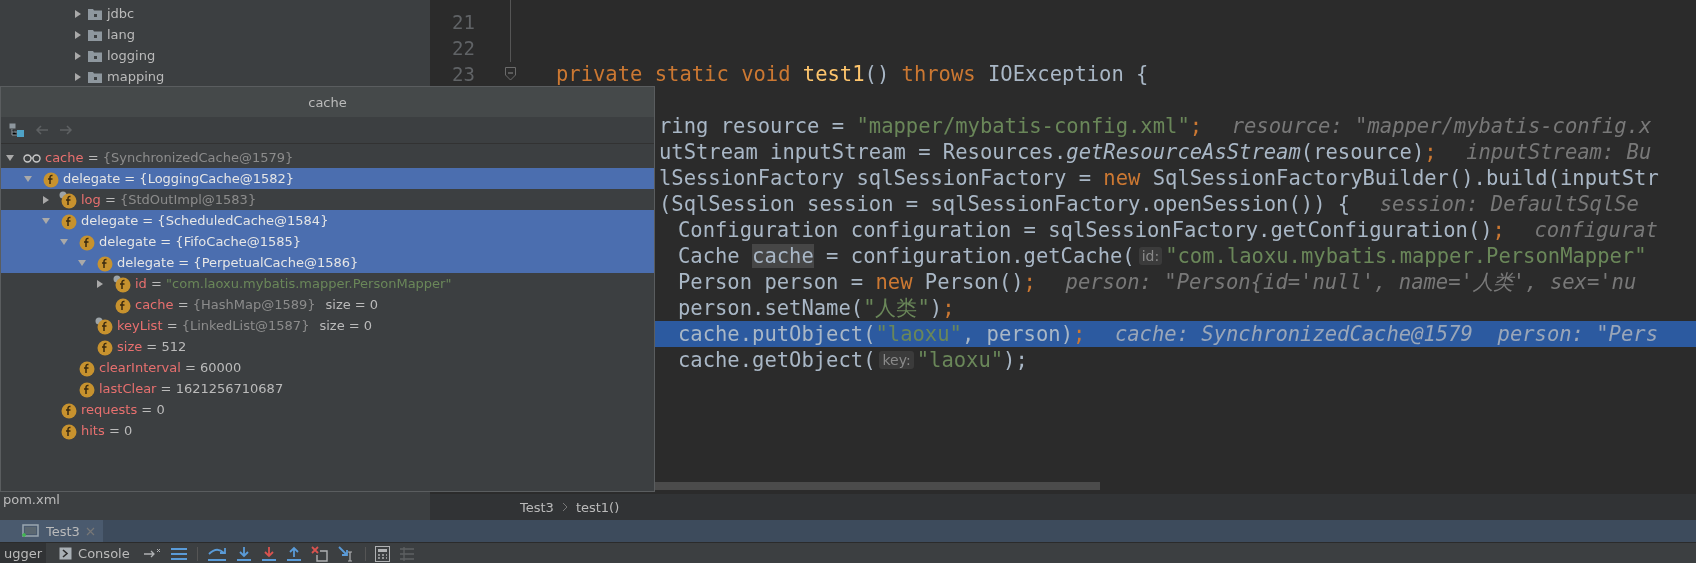  What do you see at coordinates (882, 334) in the screenshot?
I see `code-text: cache.putObject("laoxu", person);` at bounding box center [882, 334].